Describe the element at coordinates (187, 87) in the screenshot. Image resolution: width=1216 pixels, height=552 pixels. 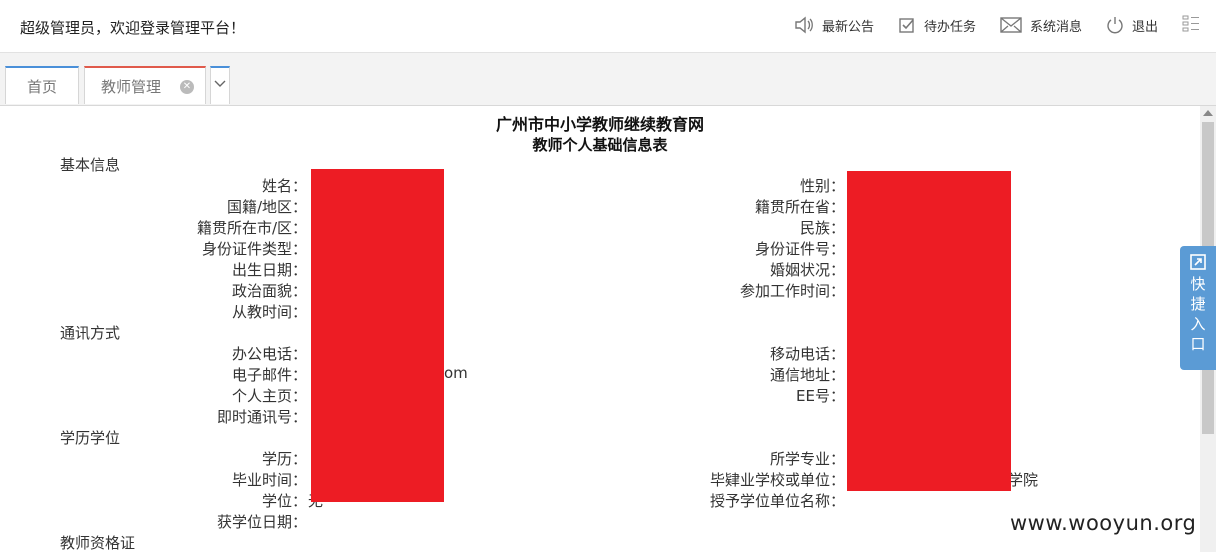
I see `close-tab-icon: ✕` at that location.